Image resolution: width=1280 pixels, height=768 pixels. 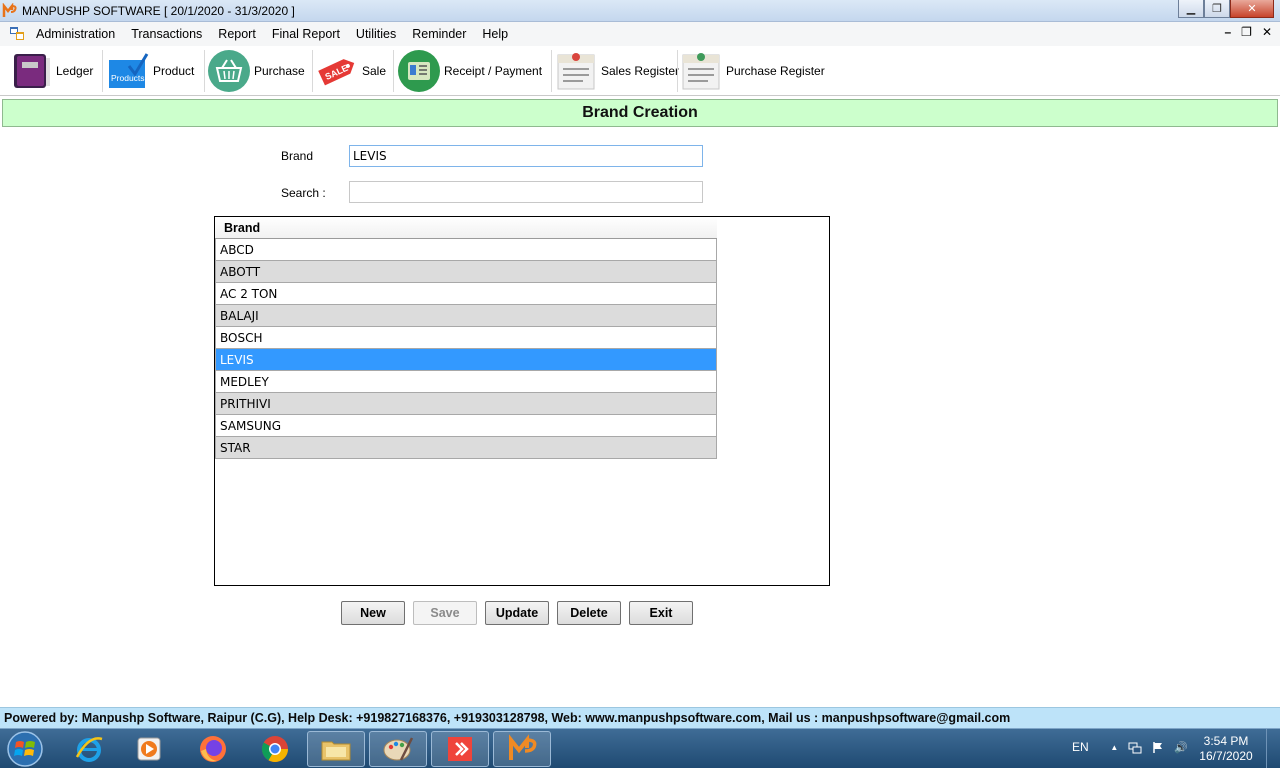 I want to click on taskbar-manpushp, so click(x=522, y=749).